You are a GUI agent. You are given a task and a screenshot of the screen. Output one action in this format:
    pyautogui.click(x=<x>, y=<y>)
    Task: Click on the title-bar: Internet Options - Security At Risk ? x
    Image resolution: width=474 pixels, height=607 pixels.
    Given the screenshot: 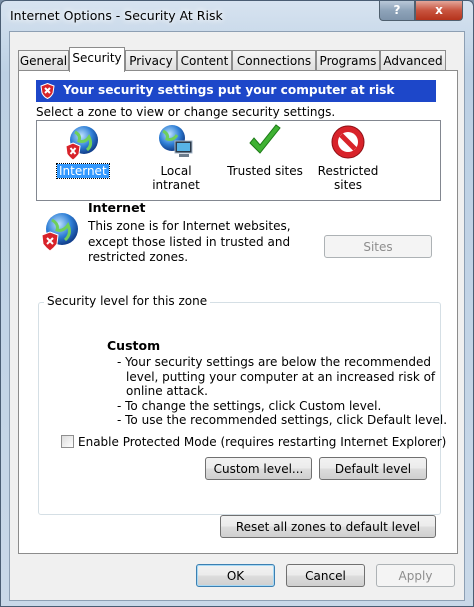 What is the action you would take?
    pyautogui.click(x=237, y=16)
    